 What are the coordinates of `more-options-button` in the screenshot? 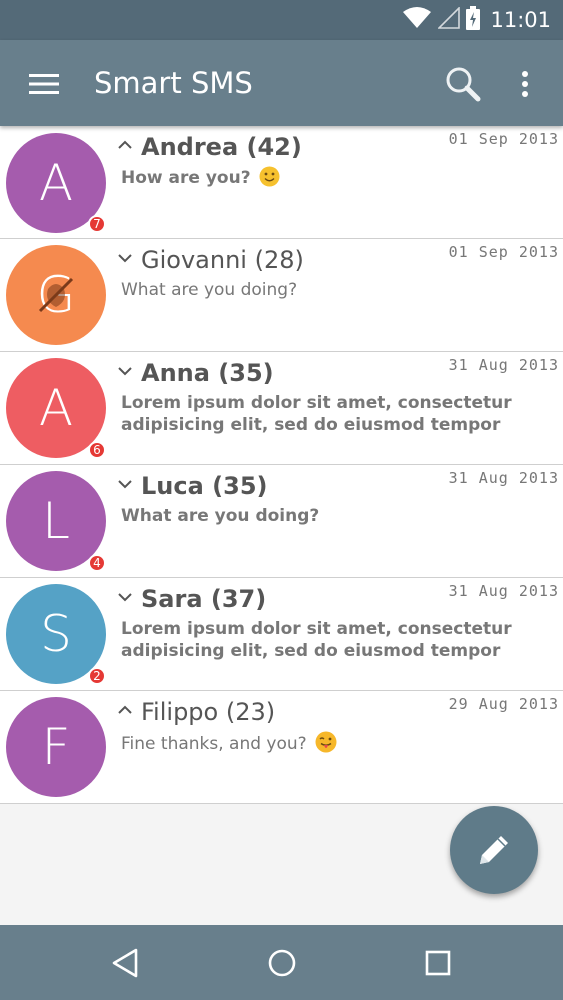 It's located at (525, 84).